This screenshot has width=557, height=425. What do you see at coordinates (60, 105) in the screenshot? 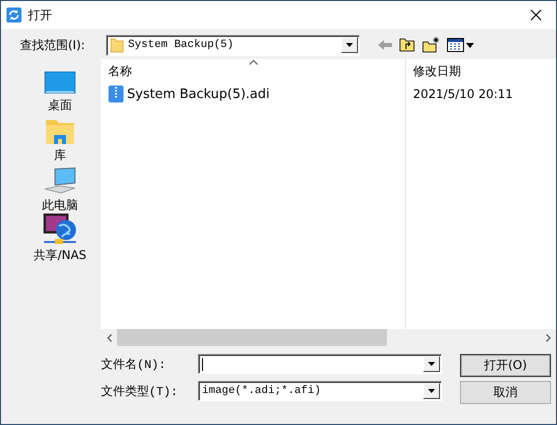
I see `place-label: 桌面` at bounding box center [60, 105].